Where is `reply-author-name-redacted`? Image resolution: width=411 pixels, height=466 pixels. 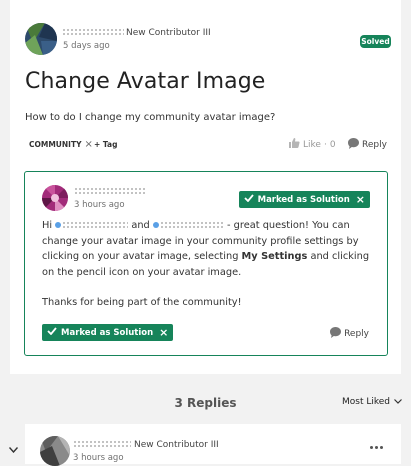 reply-author-name-redacted is located at coordinates (102, 444).